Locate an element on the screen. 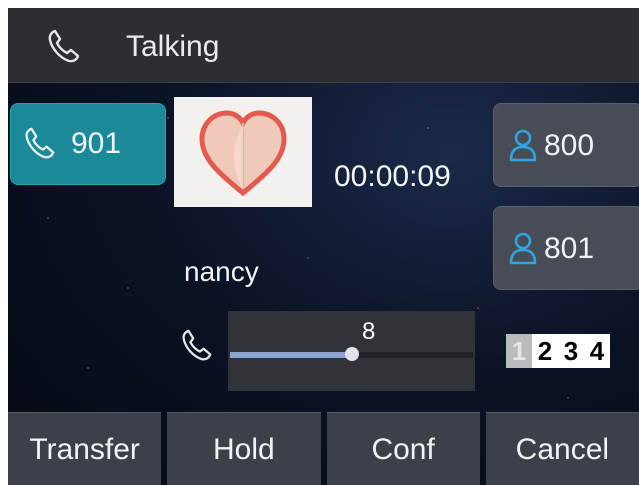 This screenshot has height=485, width=639. softkey-bar: Transfer Hold Conf Cancel is located at coordinates (323, 448).